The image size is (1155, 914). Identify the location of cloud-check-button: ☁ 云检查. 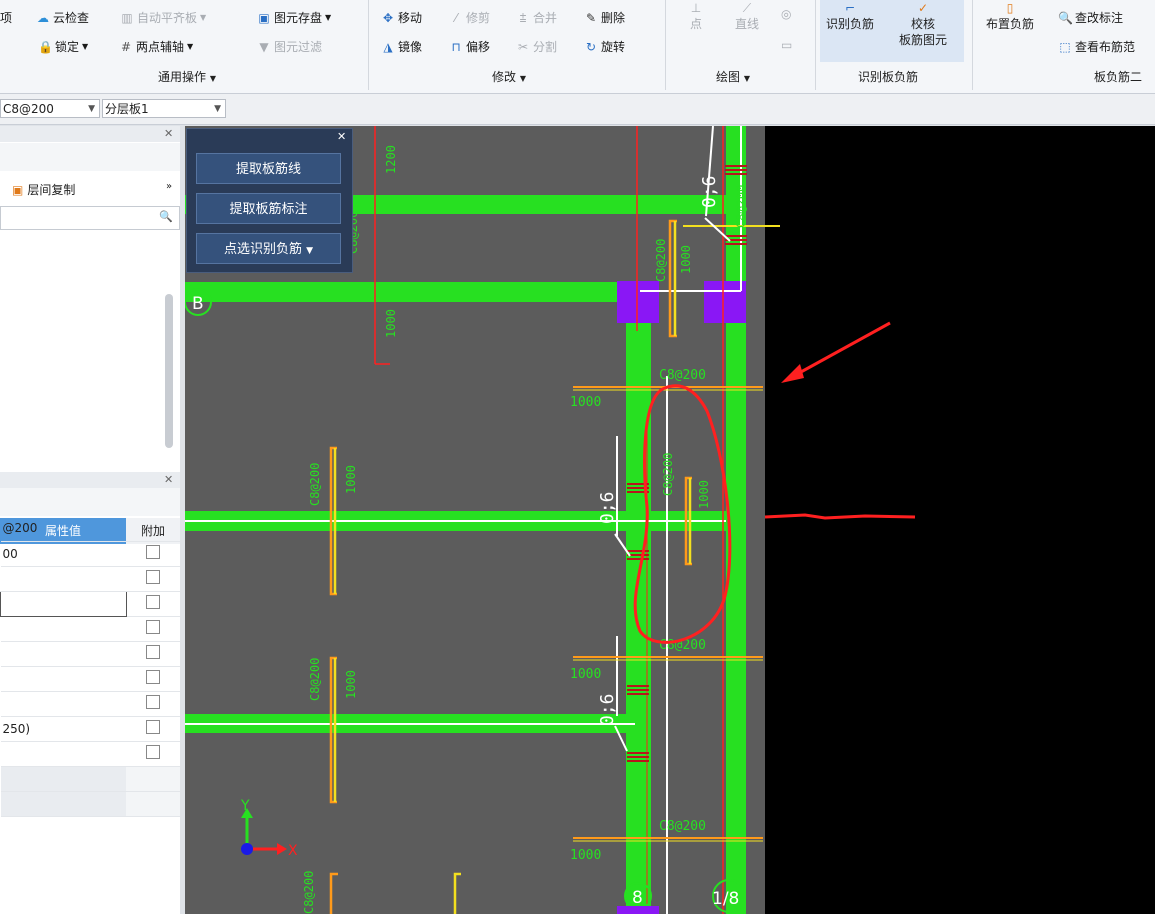
(62, 17).